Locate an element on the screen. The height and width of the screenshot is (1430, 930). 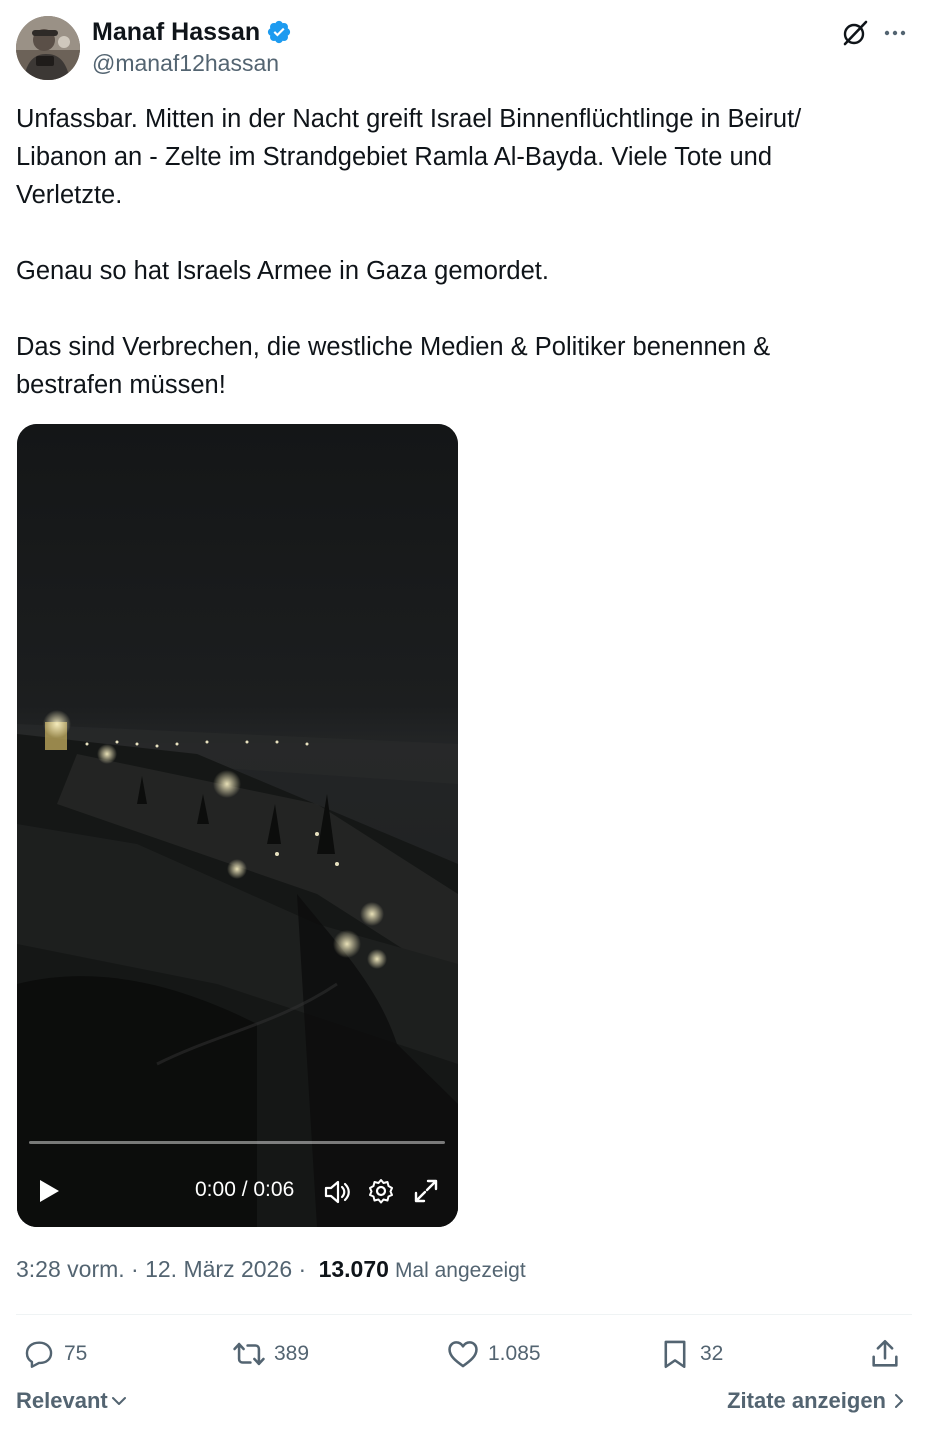
reply-button: 75 is located at coordinates (54, 1354).